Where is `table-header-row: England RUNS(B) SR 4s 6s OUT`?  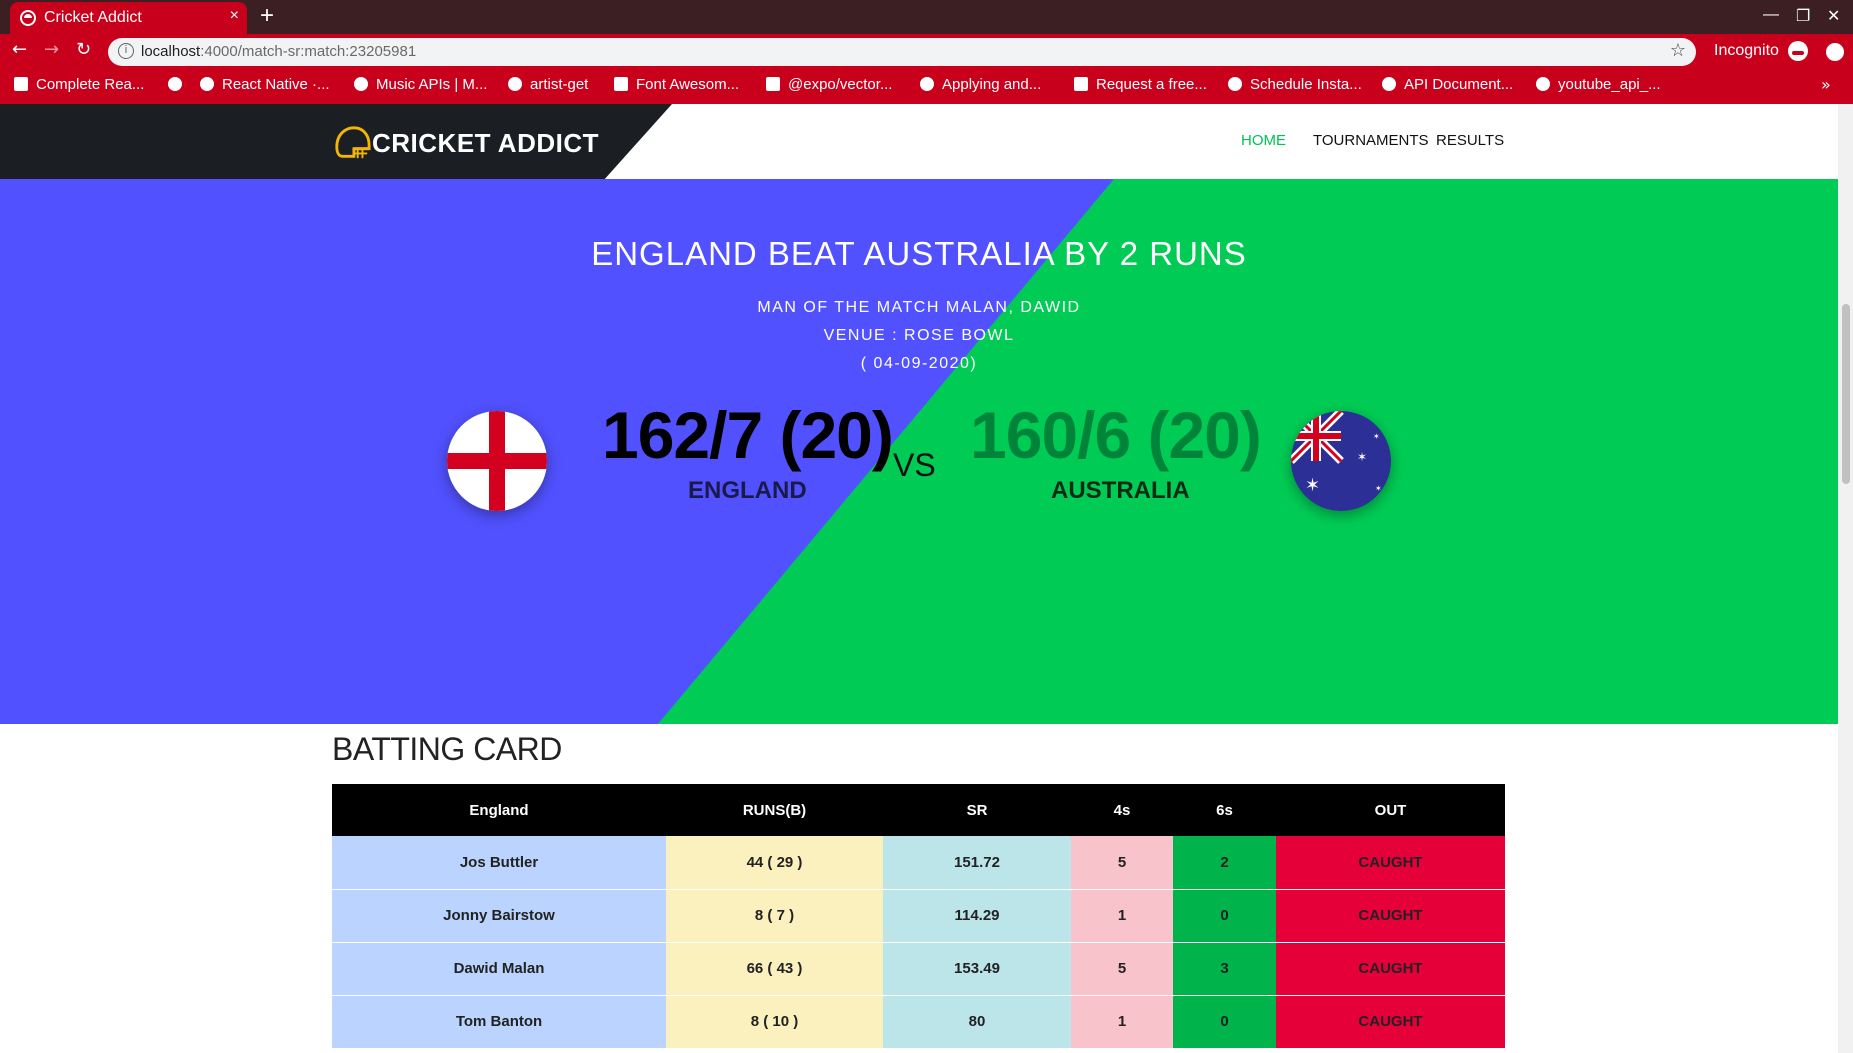 table-header-row: England RUNS(B) SR 4s 6s OUT is located at coordinates (918, 810).